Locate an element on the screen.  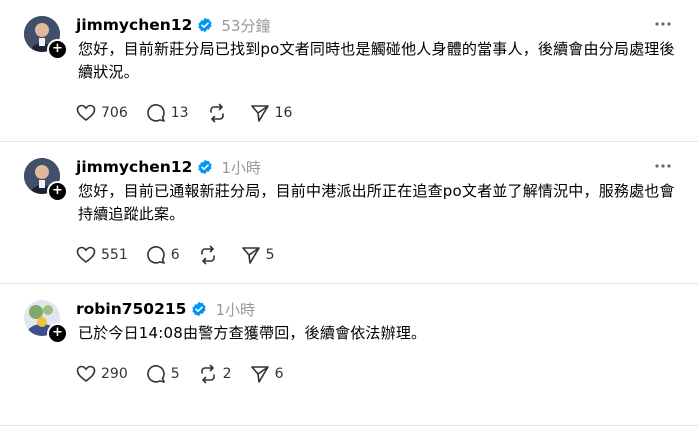
share-button: 6 is located at coordinates (267, 374).